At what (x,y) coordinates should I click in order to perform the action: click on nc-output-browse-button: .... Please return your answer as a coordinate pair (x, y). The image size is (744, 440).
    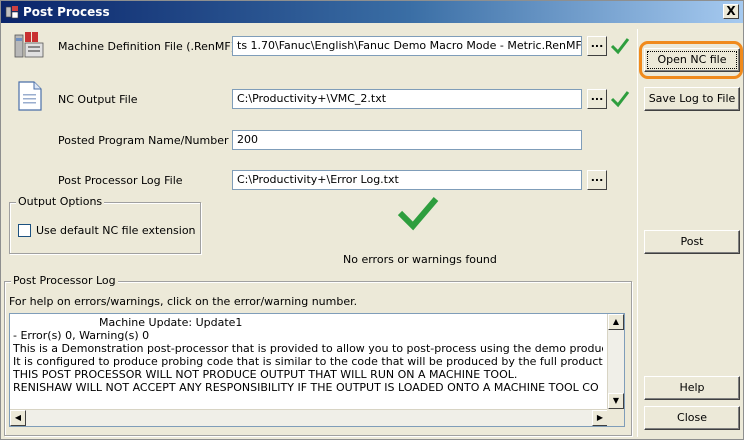
    Looking at the image, I should click on (597, 99).